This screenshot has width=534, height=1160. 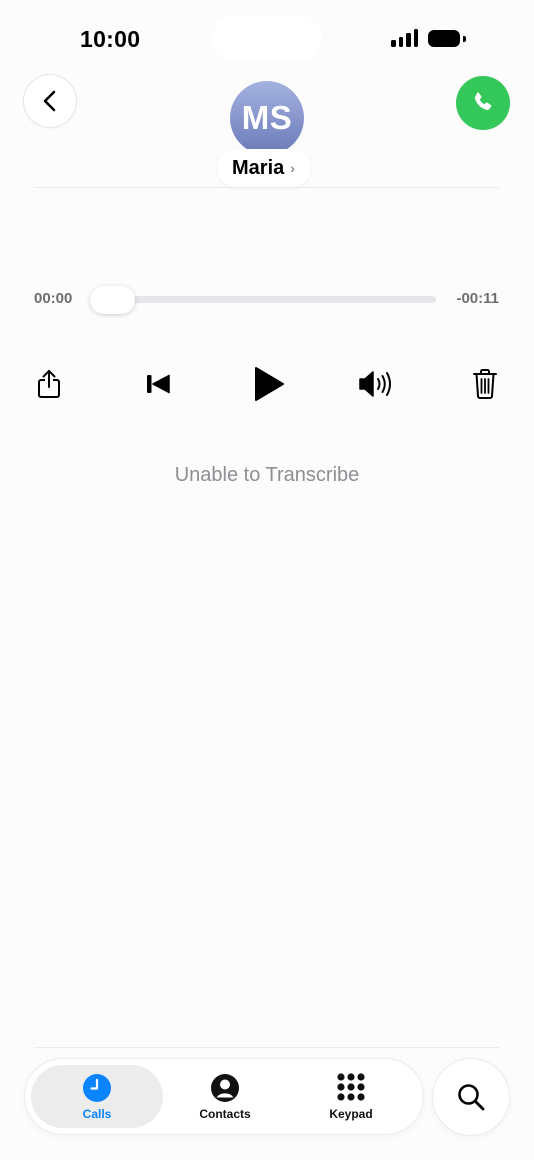 I want to click on speaker-button, so click(x=376, y=384).